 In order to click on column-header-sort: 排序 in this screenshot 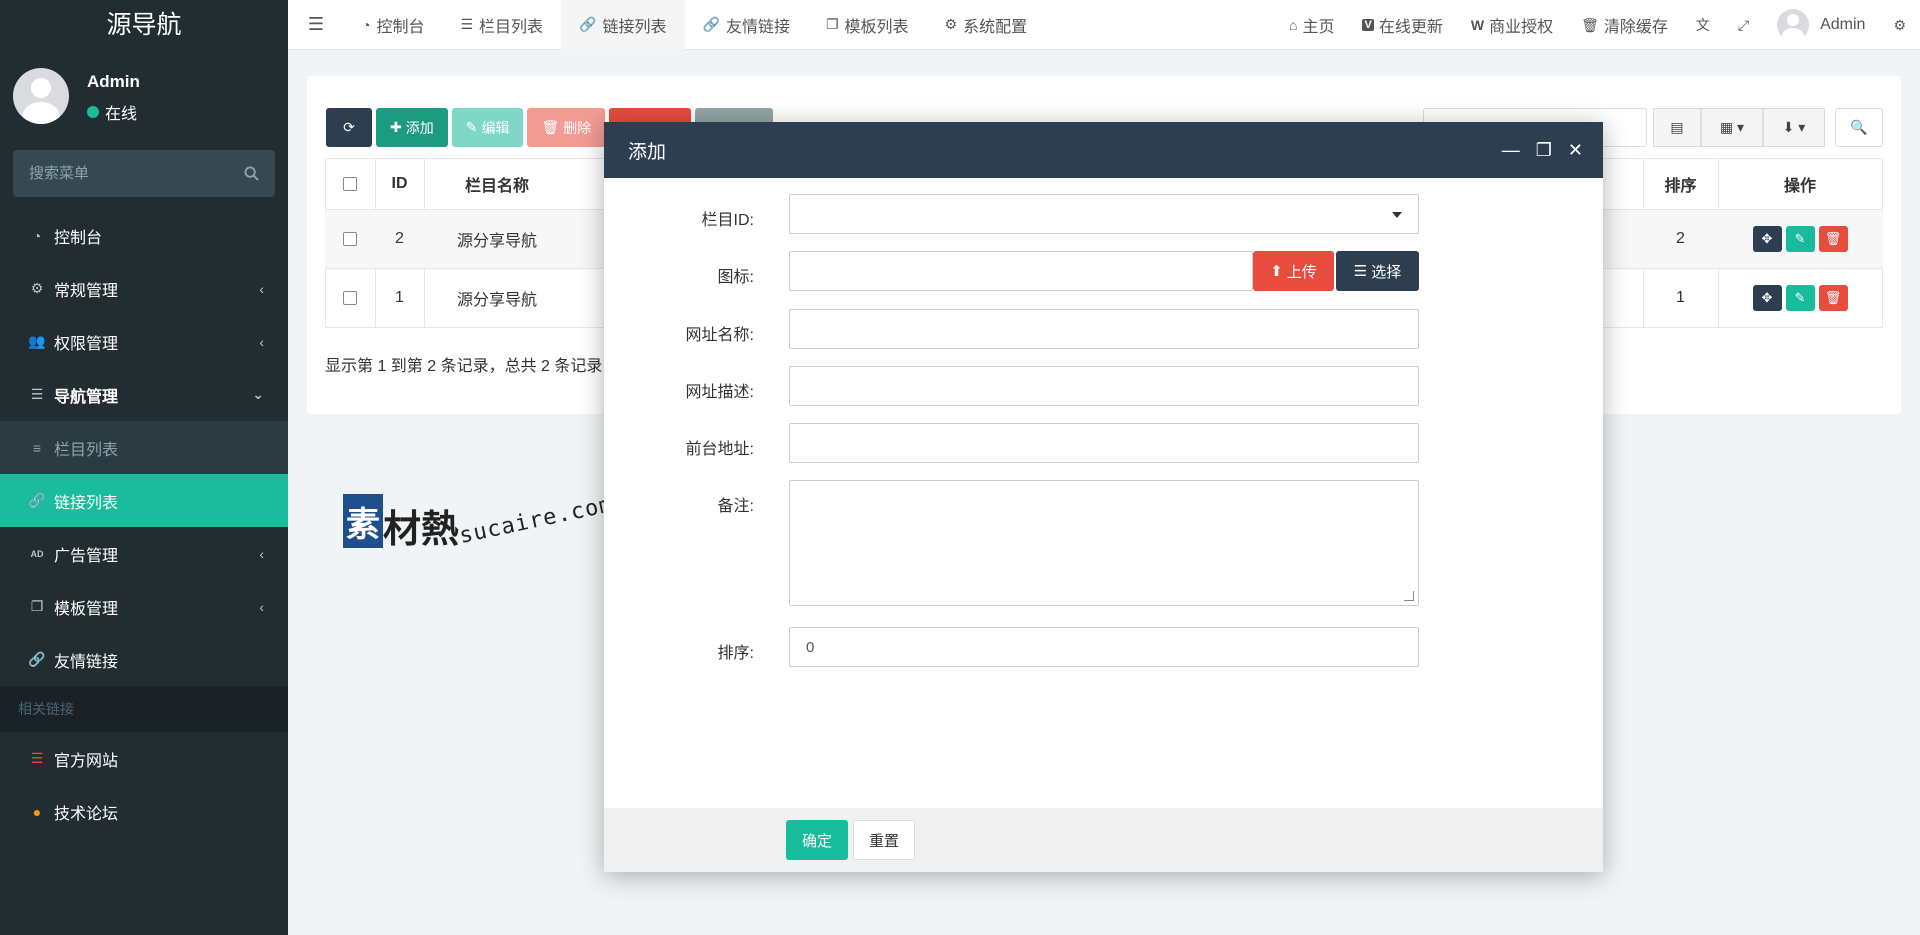, I will do `click(1680, 183)`.